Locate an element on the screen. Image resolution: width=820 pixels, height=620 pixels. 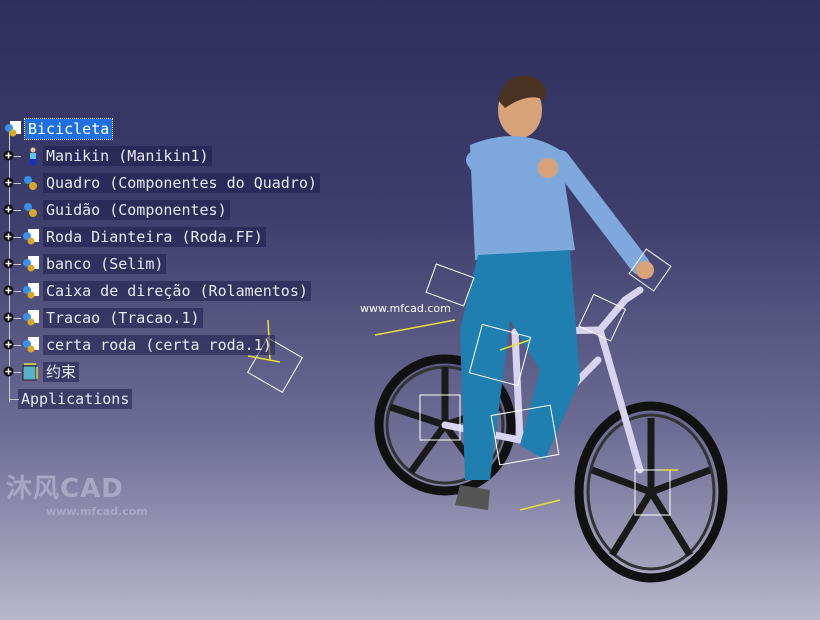
tree-root: Bicicleta is located at coordinates (57, 129).